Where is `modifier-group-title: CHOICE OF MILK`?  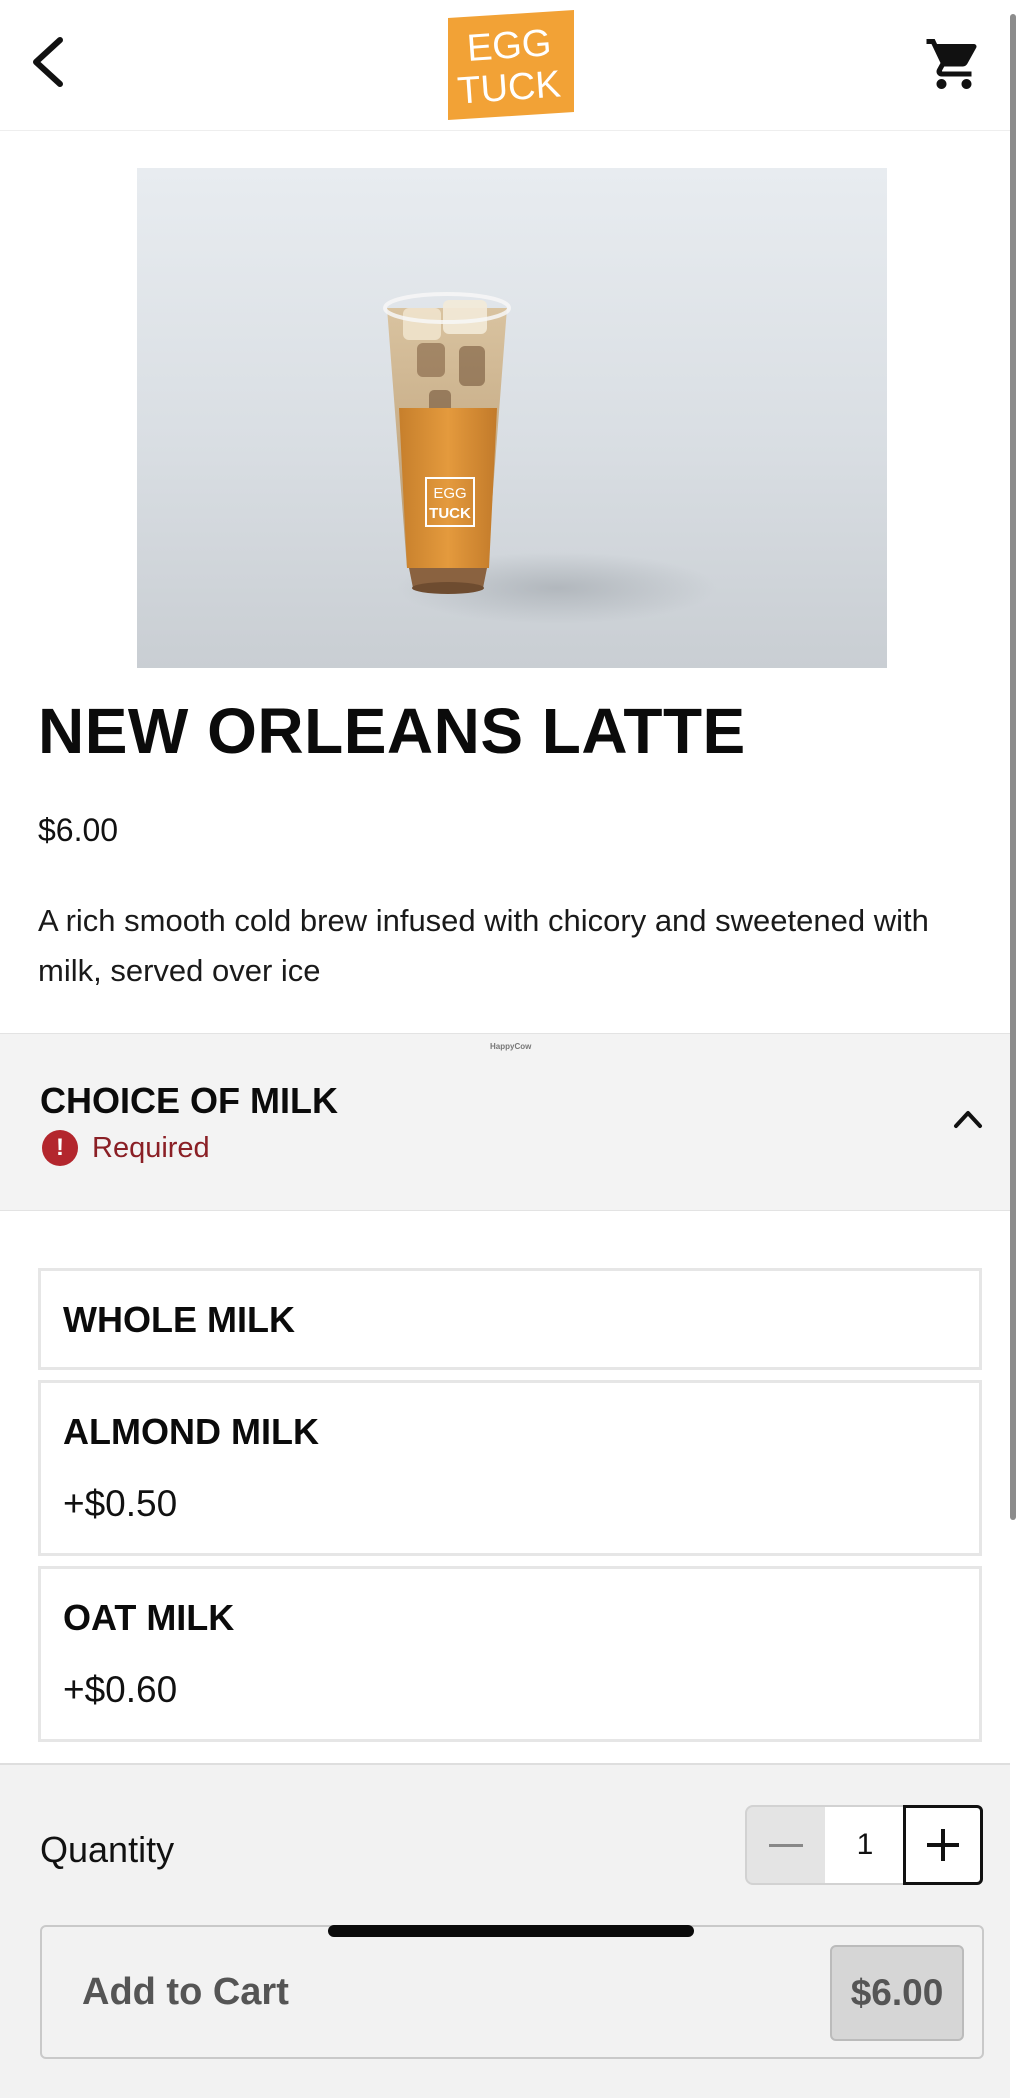 modifier-group-title: CHOICE OF MILK is located at coordinates (189, 1100).